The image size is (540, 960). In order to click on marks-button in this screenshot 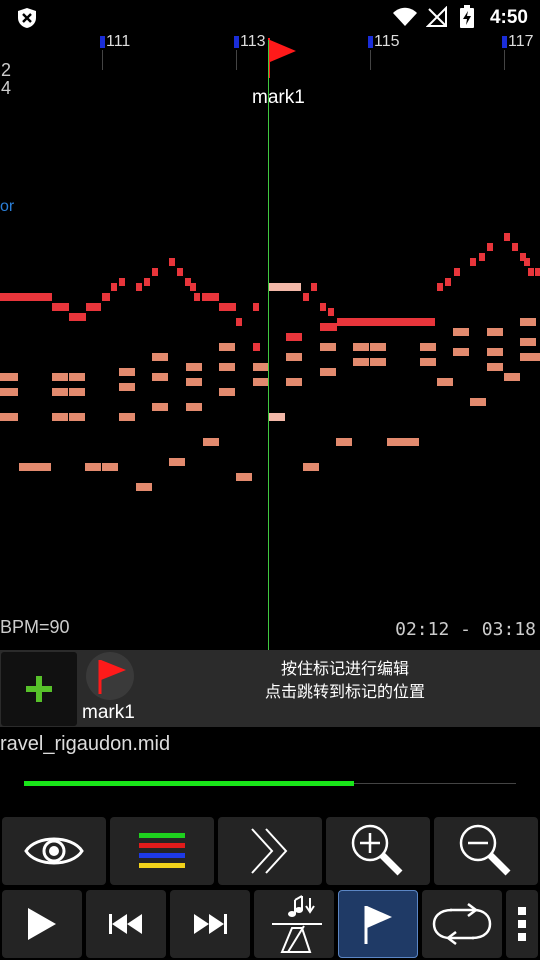, I will do `click(378, 924)`.